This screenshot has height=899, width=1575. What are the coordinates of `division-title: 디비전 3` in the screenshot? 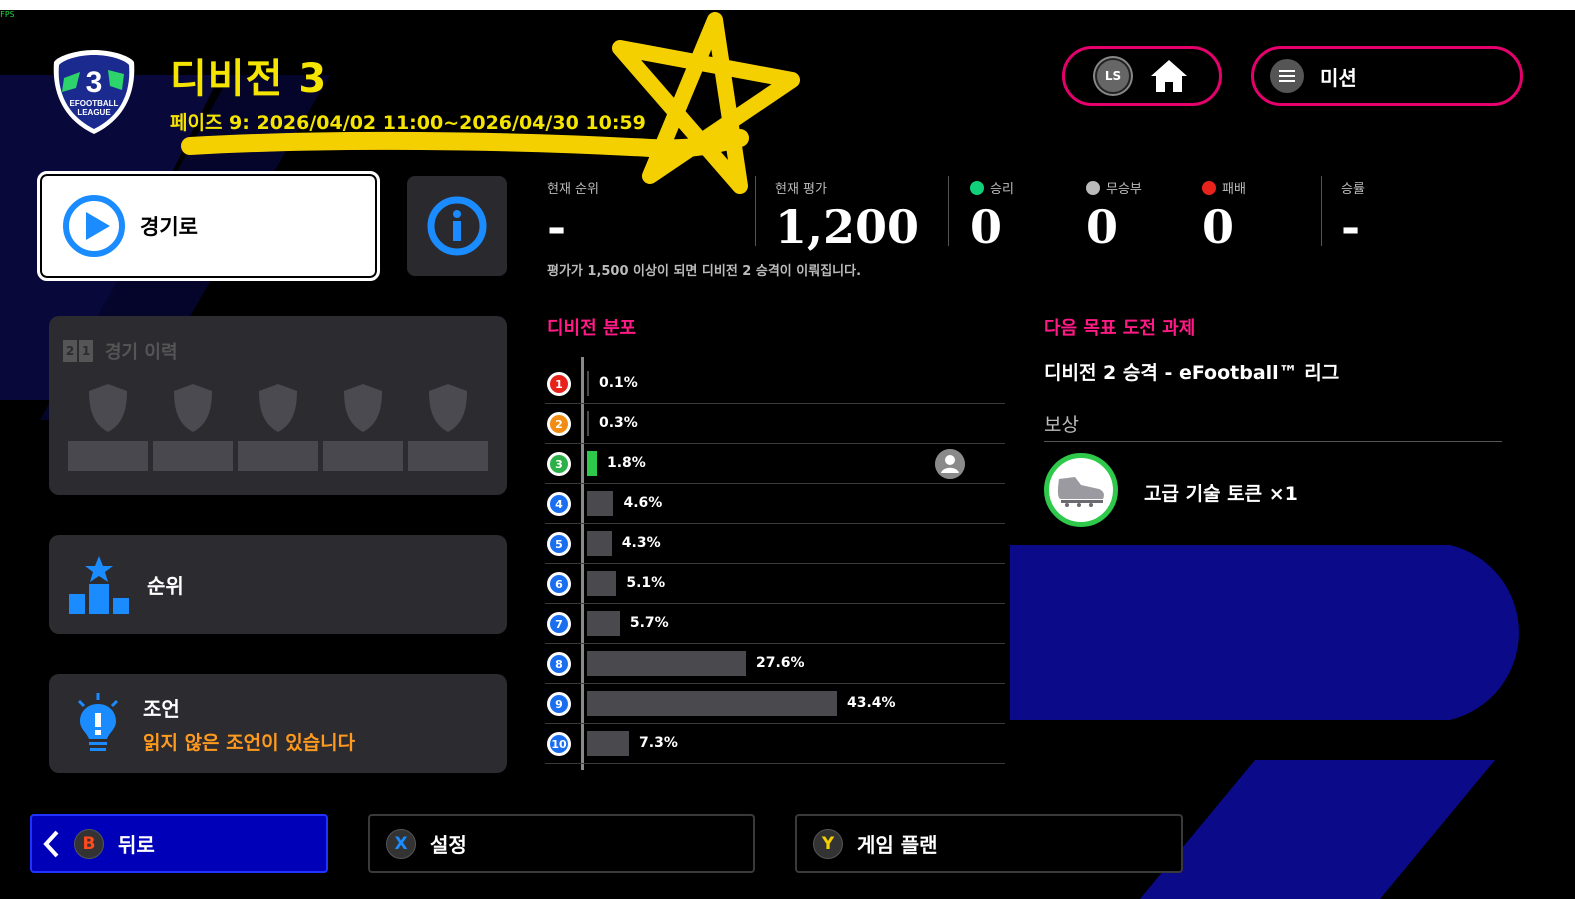 It's located at (249, 79).